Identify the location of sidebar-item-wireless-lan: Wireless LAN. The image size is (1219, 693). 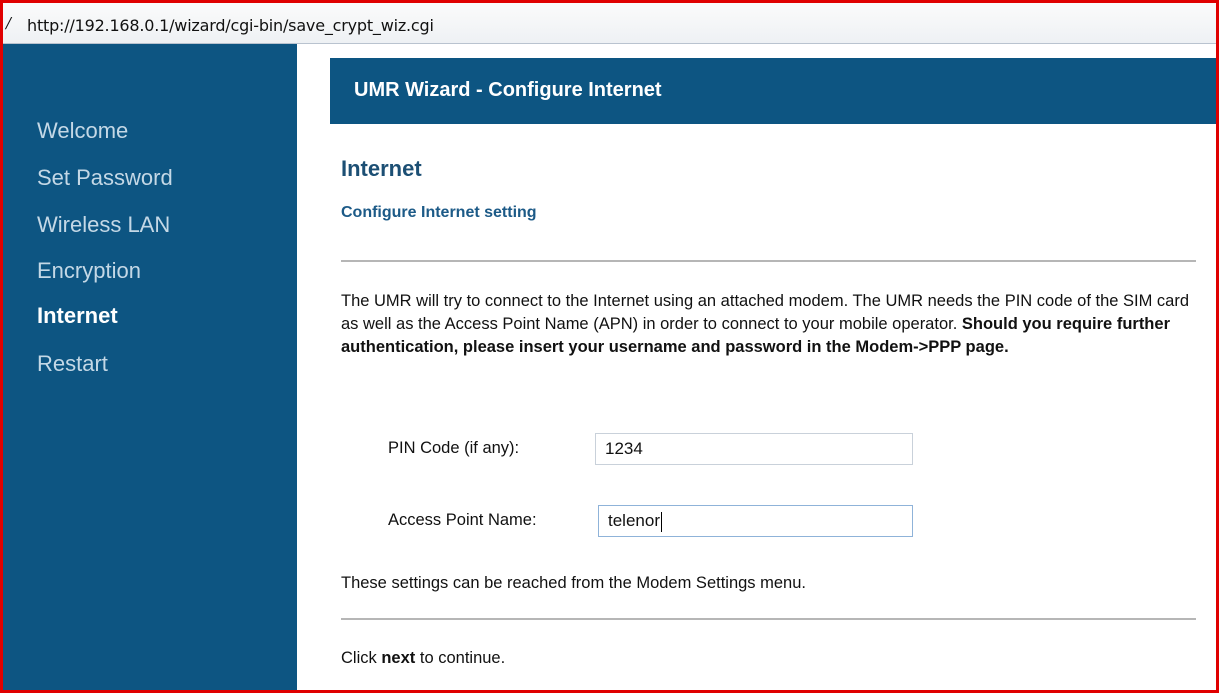
(103, 225).